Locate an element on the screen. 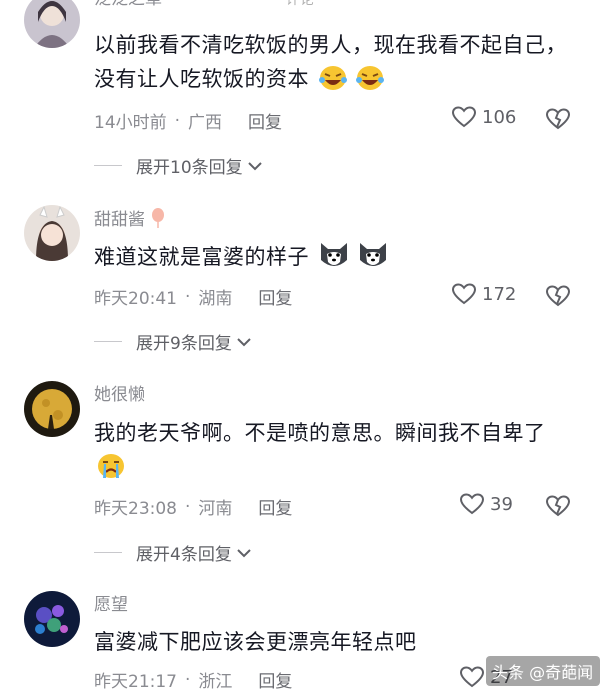  expand-replies-label: 展开4条回复 is located at coordinates (184, 555).